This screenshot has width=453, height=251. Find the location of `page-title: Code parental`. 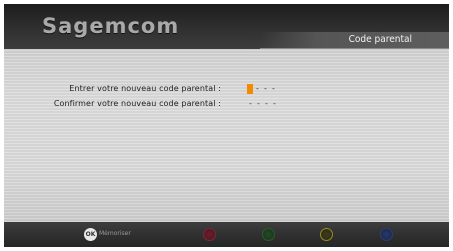

page-title: Code parental is located at coordinates (380, 39).